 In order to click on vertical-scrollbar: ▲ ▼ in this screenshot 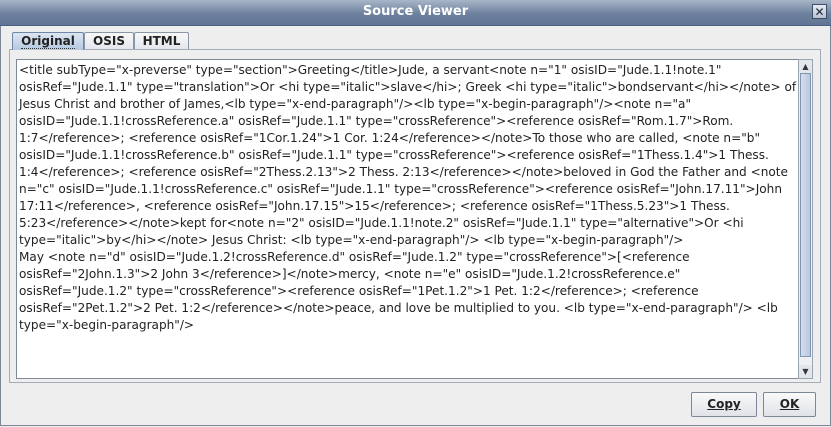, I will do `click(805, 219)`.